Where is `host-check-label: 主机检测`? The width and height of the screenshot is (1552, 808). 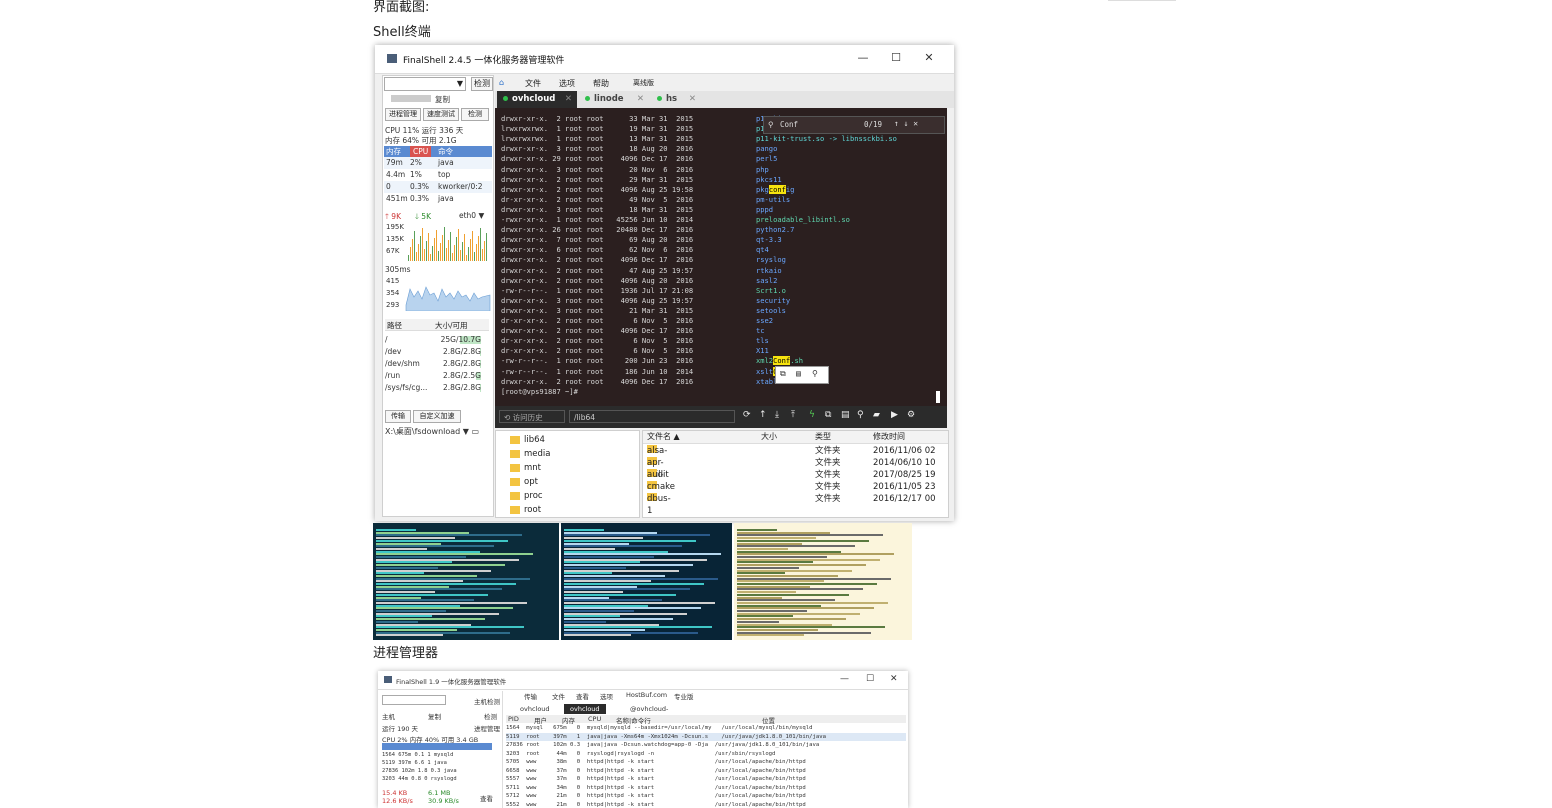 host-check-label: 主机检测 is located at coordinates (487, 701).